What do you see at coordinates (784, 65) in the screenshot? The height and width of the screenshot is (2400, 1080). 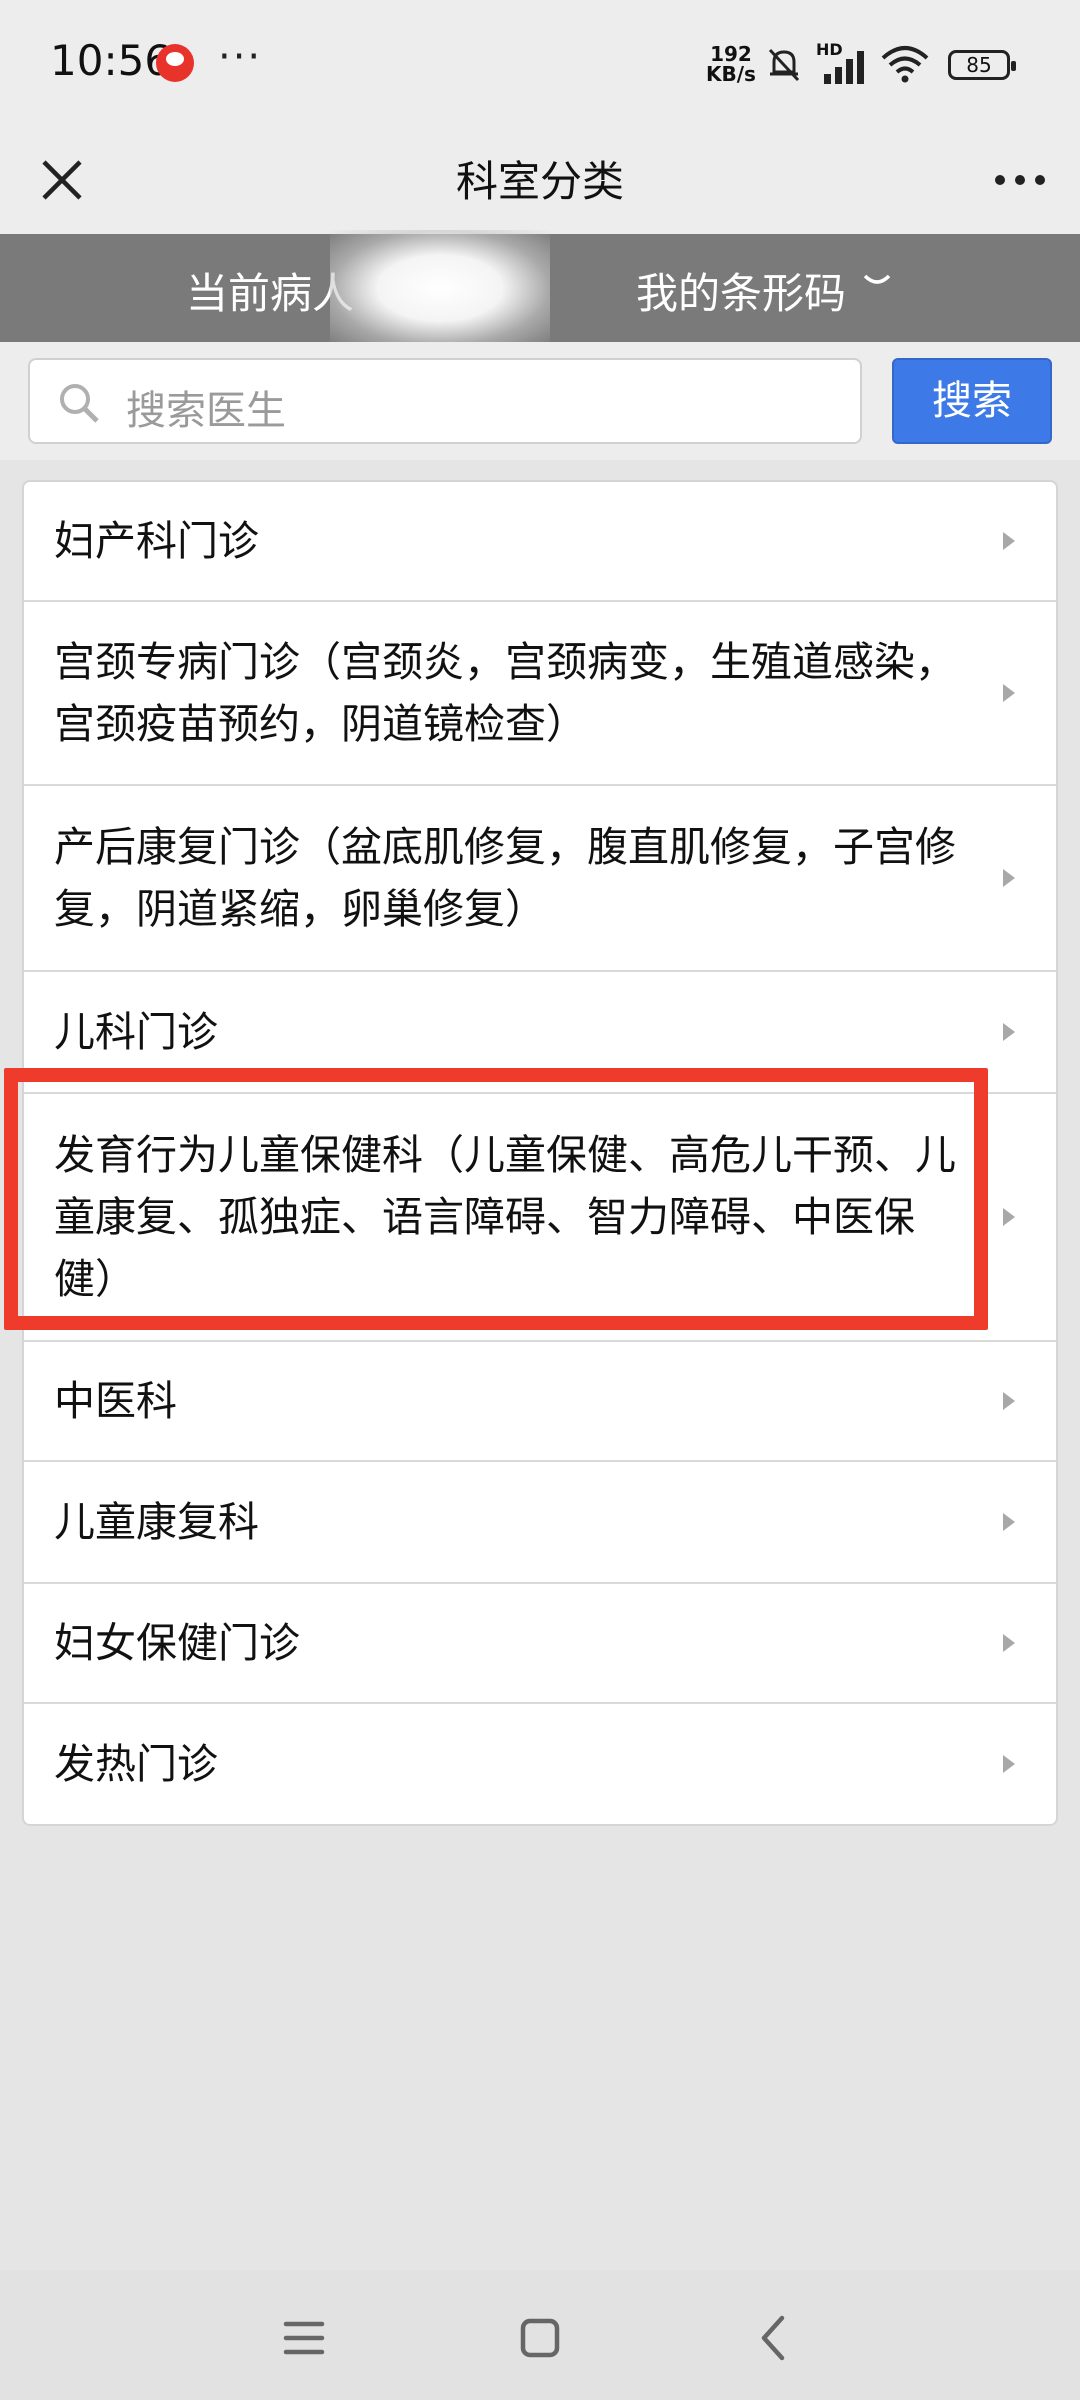 I see `mute-bell-icon` at bounding box center [784, 65].